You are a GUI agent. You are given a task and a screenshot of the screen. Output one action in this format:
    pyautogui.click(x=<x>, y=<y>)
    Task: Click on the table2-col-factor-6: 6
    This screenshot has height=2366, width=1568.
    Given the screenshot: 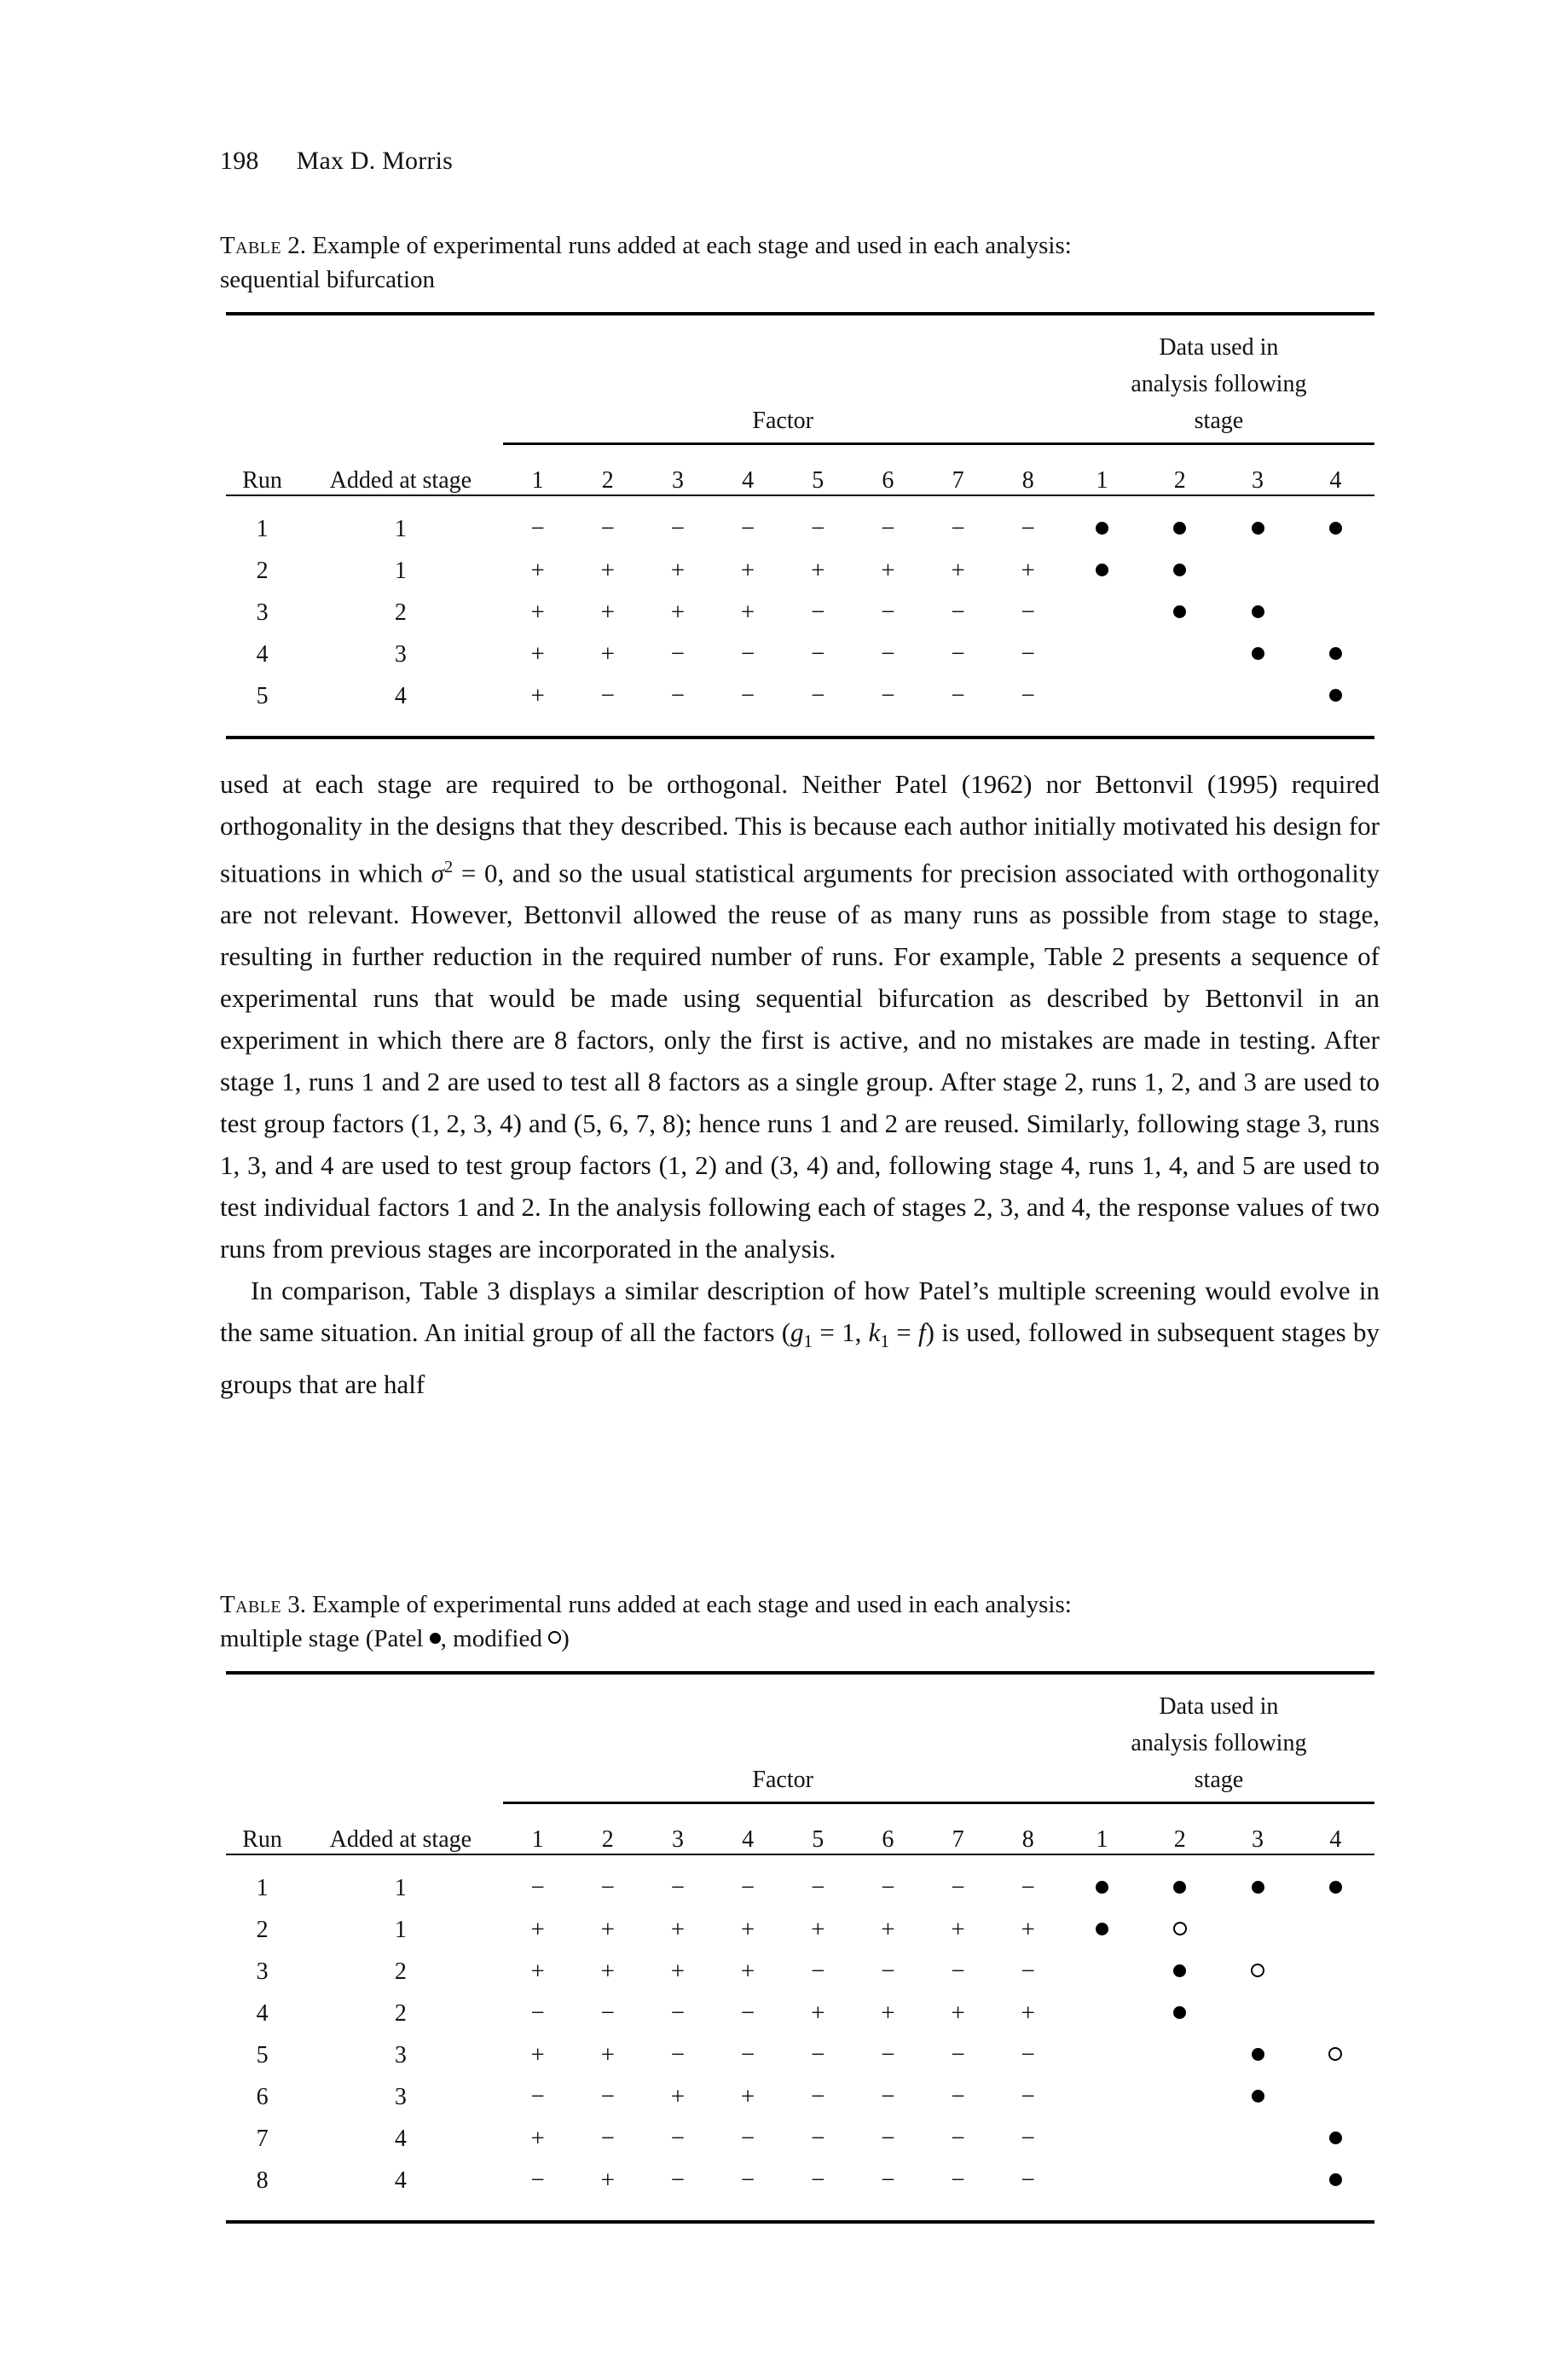 What is the action you would take?
    pyautogui.click(x=888, y=480)
    